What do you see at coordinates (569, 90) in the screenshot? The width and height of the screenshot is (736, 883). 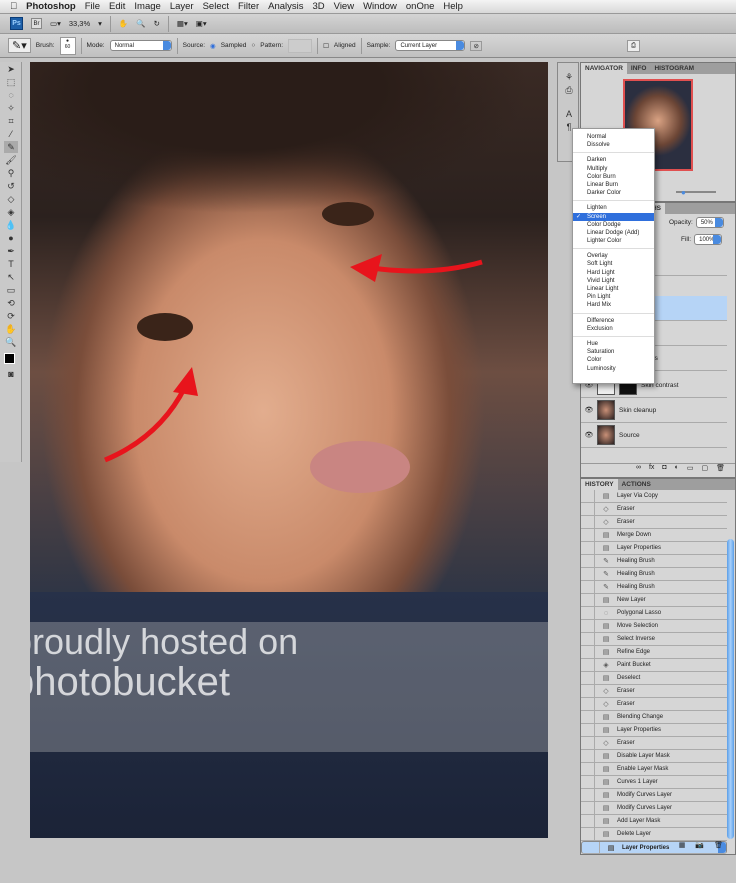 I see `tool-presets-icon: ⎙` at bounding box center [569, 90].